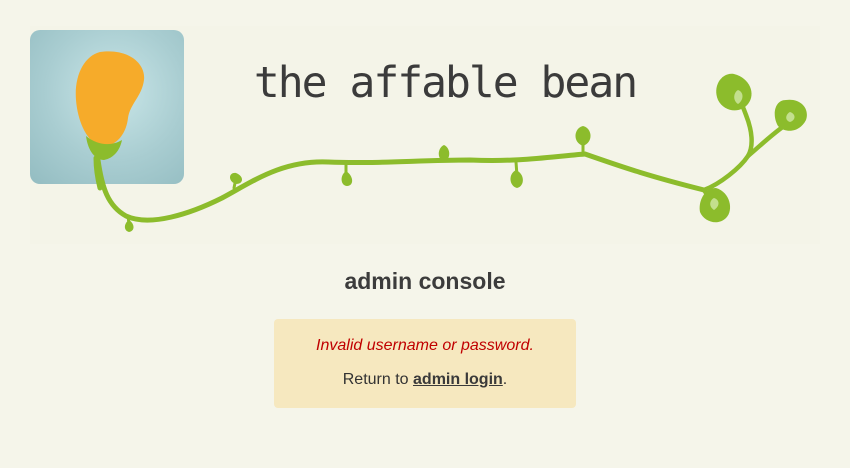 The height and width of the screenshot is (468, 850). I want to click on page-title: admin console, so click(425, 281).